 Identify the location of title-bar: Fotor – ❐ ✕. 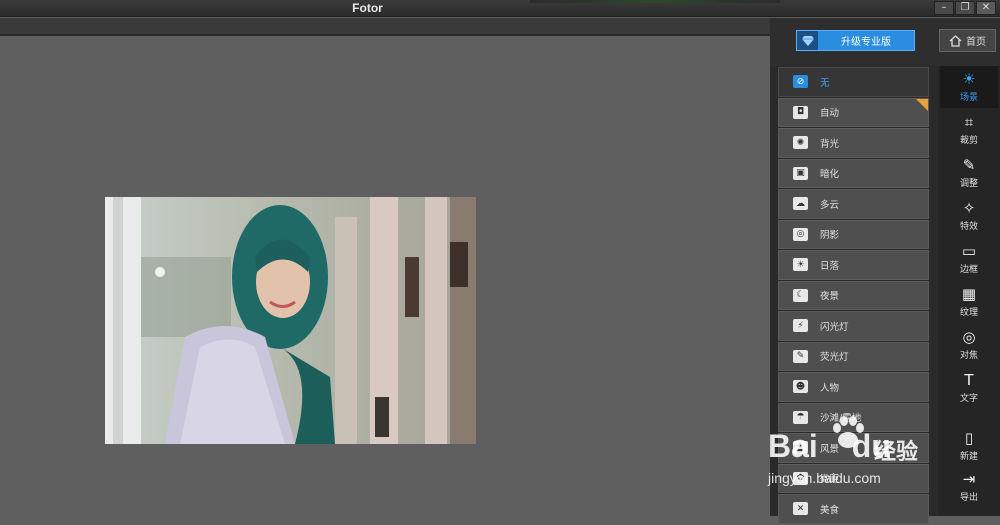
(500, 8).